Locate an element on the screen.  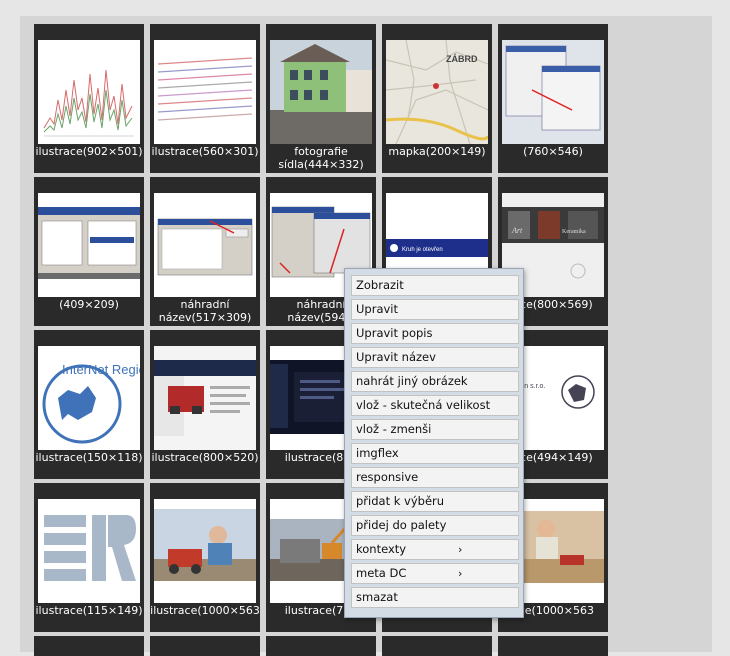
thumbnail-caption: ilustrace(150×118) is located at coordinates (89, 457).